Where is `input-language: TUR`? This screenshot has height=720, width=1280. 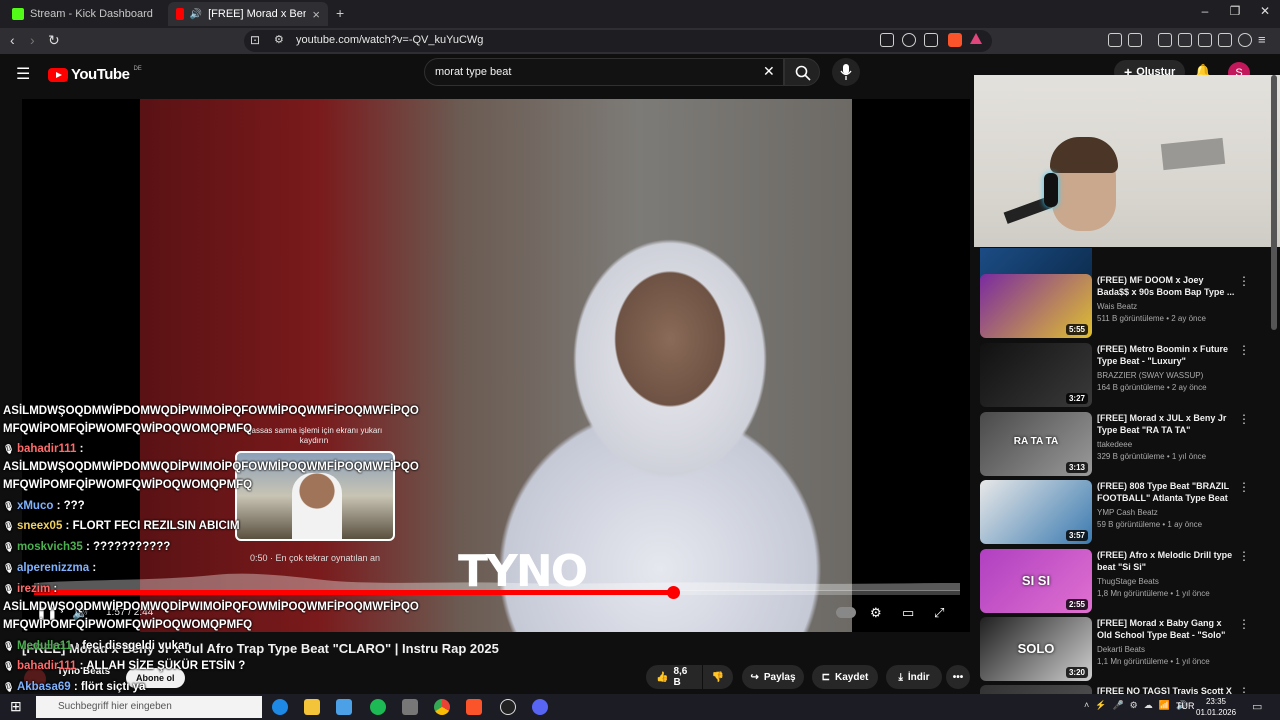
input-language: TUR is located at coordinates (1185, 706).